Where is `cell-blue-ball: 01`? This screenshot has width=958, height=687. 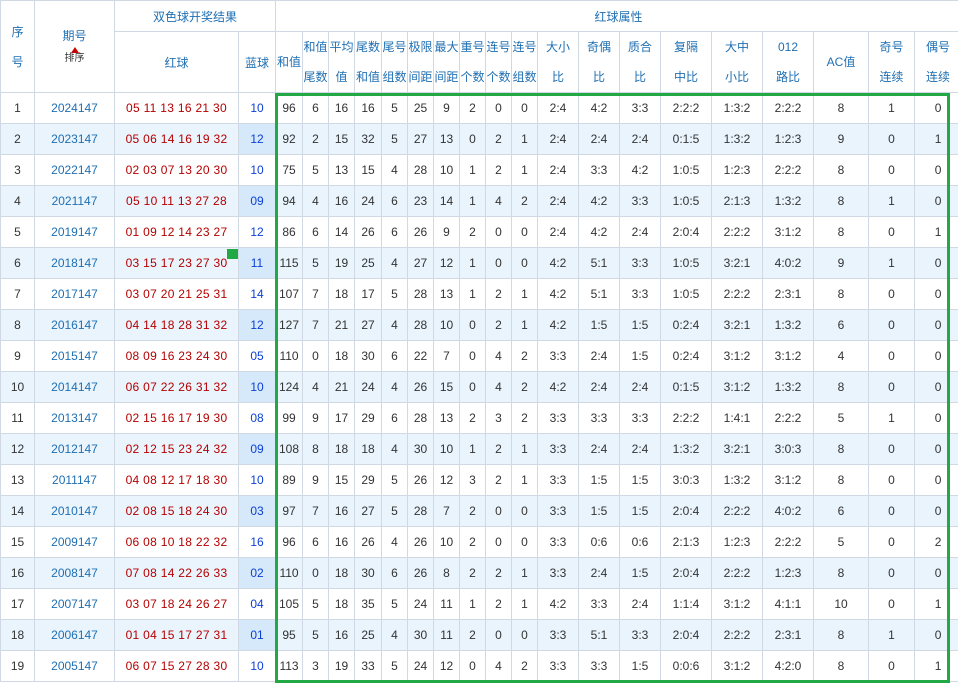 cell-blue-ball: 01 is located at coordinates (257, 635).